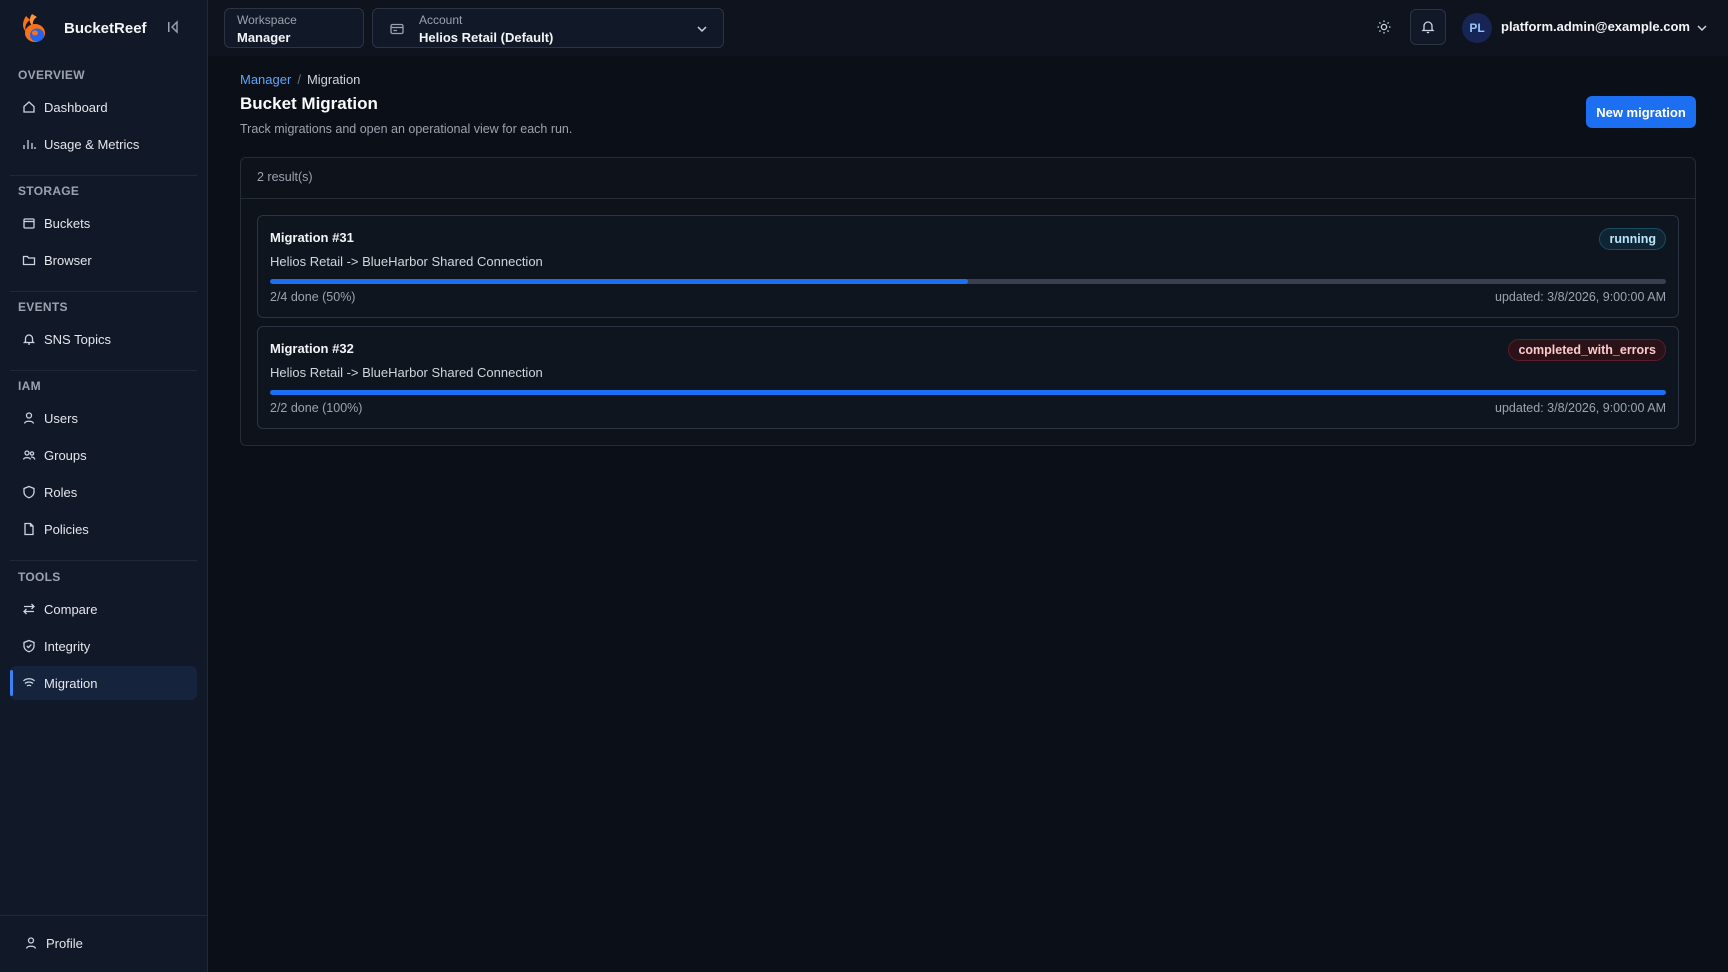 This screenshot has height=972, width=1728. Describe the element at coordinates (1477, 28) in the screenshot. I see `avatar: PL` at that location.